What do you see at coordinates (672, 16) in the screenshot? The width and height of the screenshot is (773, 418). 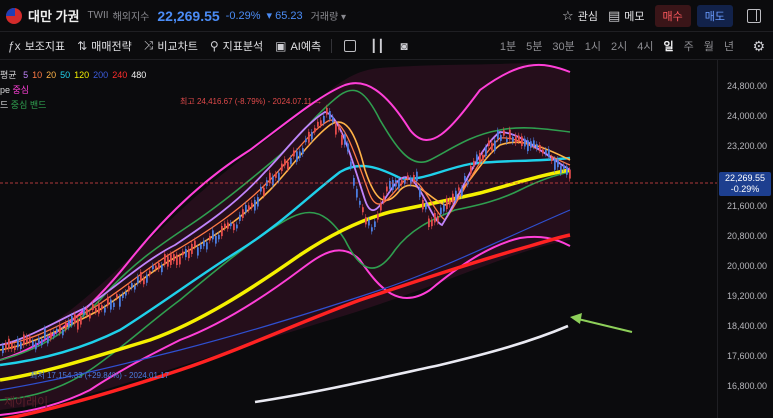 I see `buy-button: 매수` at bounding box center [672, 16].